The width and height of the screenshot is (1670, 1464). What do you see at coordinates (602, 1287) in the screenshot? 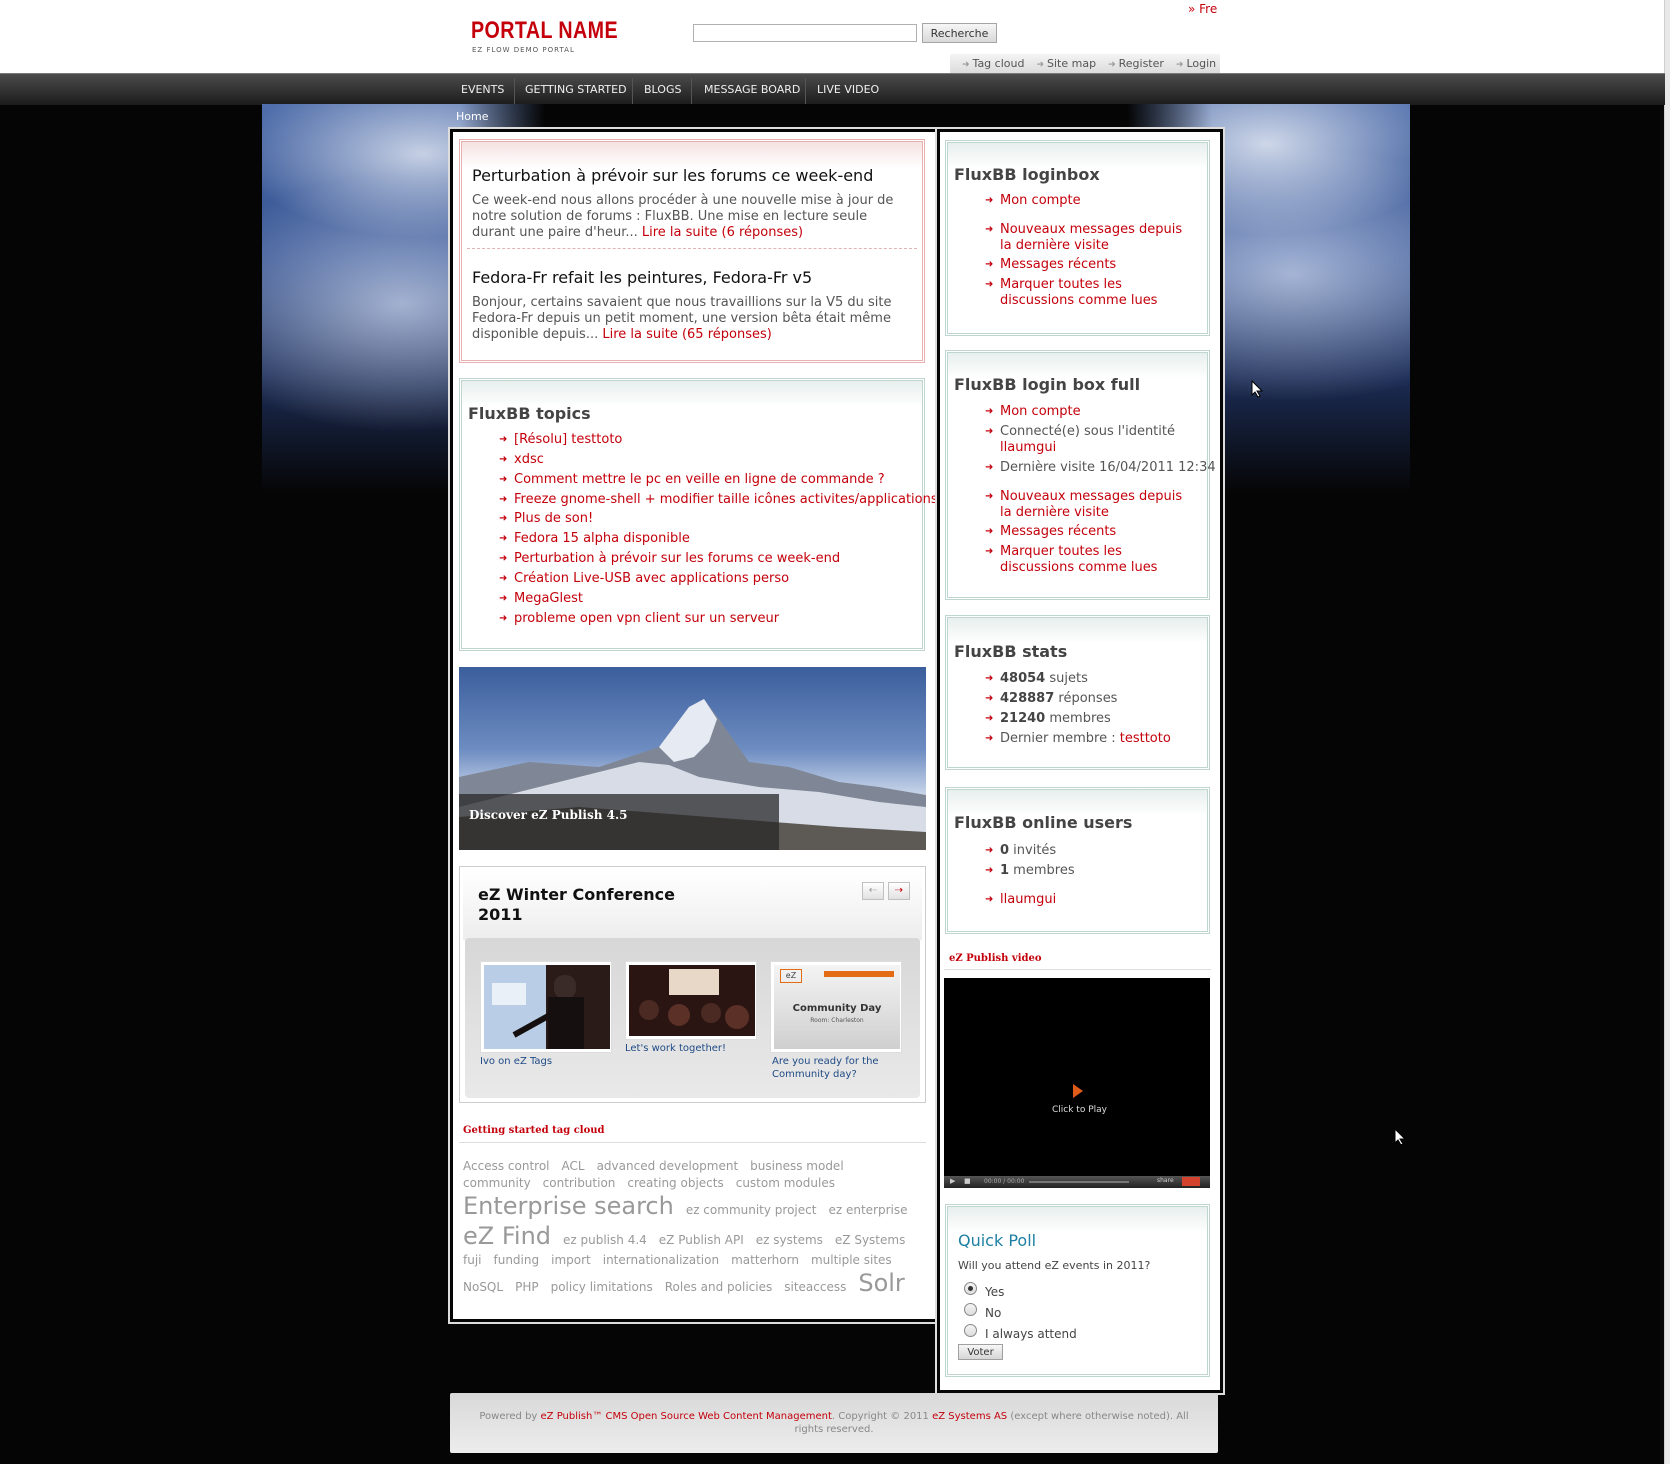
I see `tag-link: policy limitations` at bounding box center [602, 1287].